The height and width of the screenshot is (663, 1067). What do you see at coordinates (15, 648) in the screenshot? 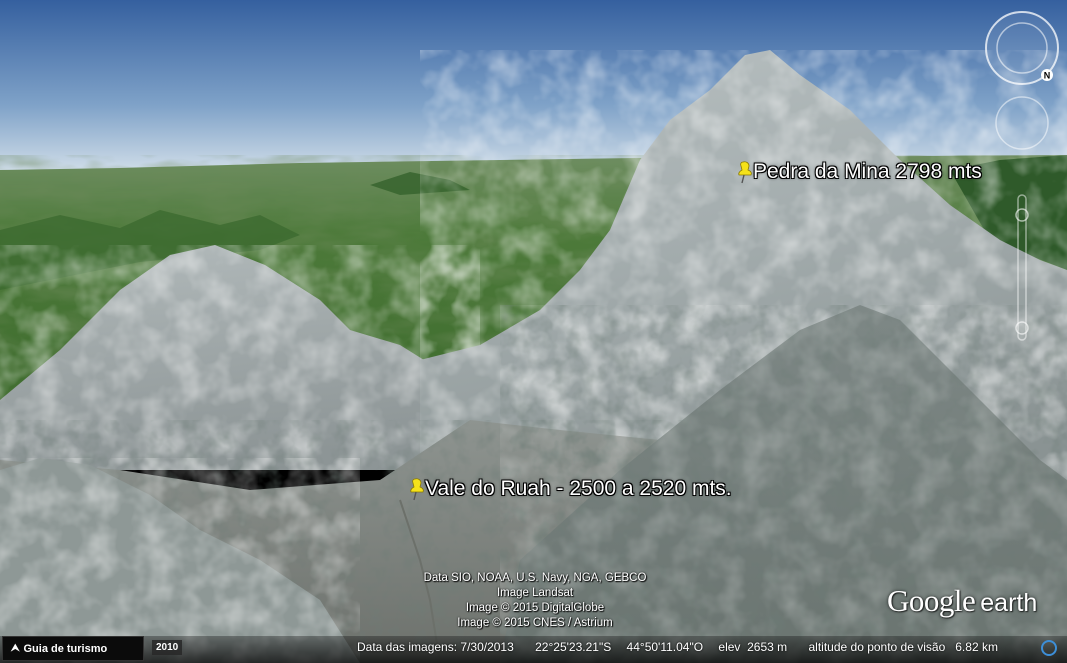
I see `chevron-up-icon: ⮝` at bounding box center [15, 648].